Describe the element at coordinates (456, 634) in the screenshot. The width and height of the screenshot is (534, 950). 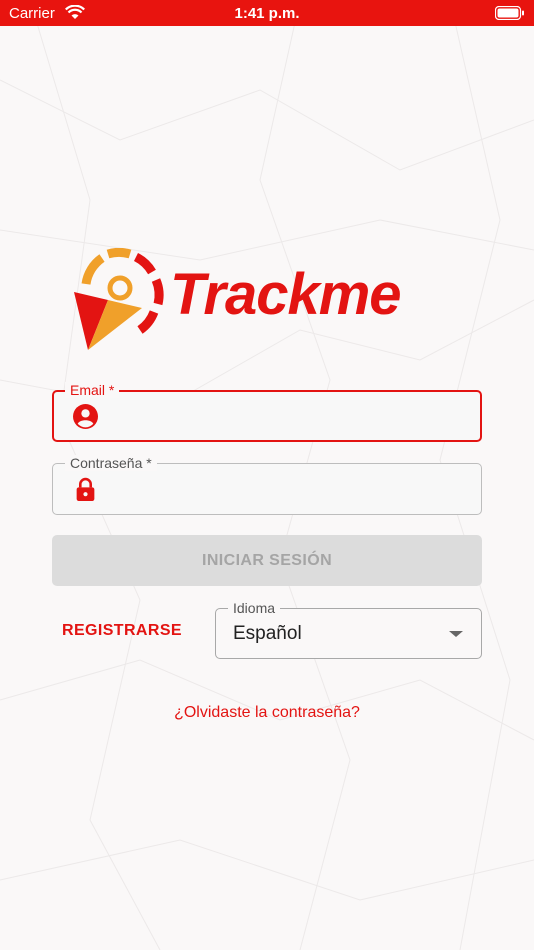
I see `chevron-down-icon` at that location.